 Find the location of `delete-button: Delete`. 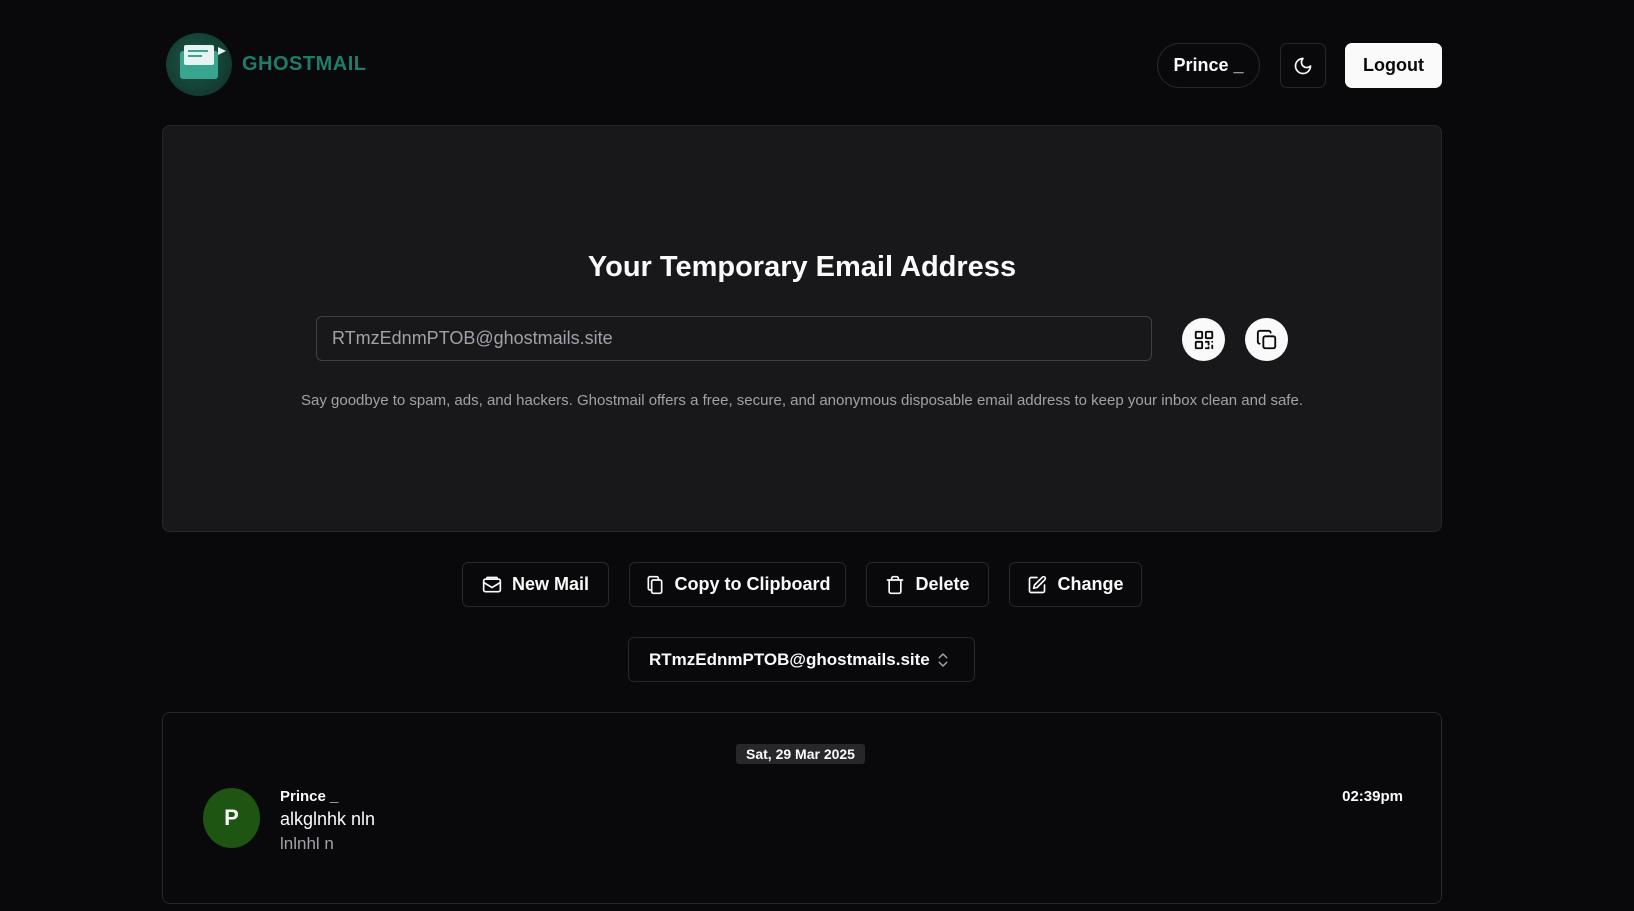

delete-button: Delete is located at coordinates (927, 584).